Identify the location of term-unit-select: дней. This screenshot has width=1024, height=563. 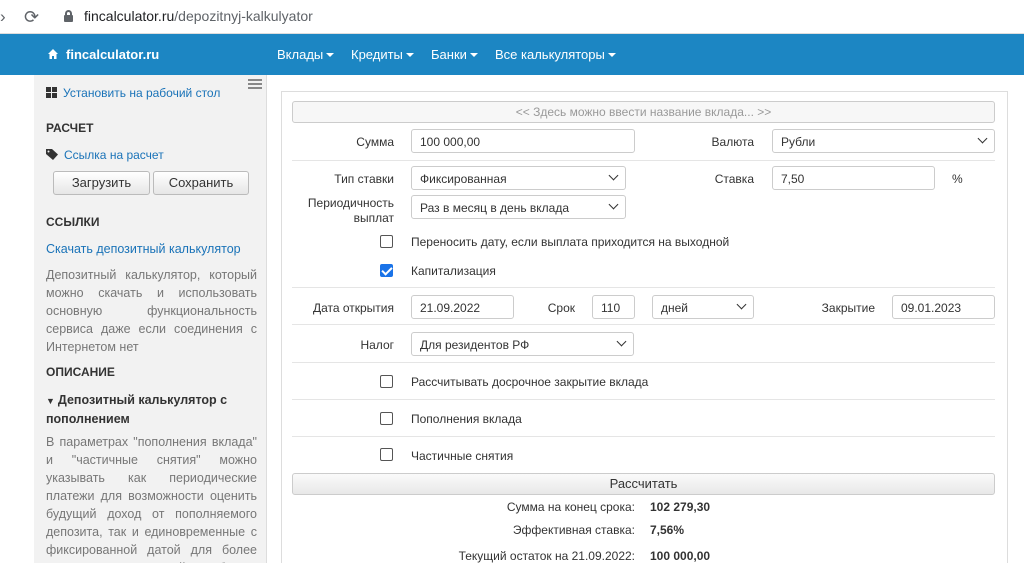
(703, 307).